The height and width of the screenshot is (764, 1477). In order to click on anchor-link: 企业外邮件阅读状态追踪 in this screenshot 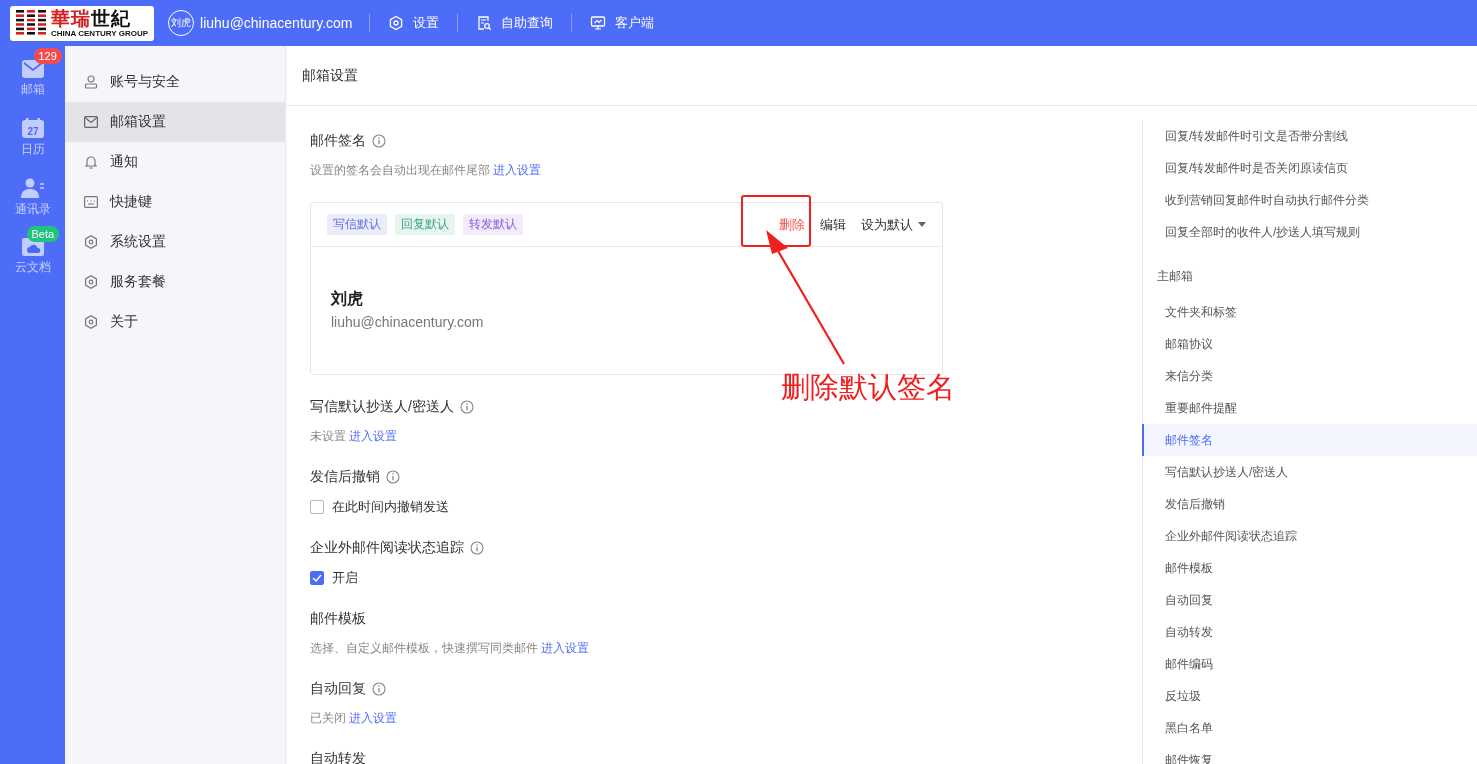, I will do `click(1309, 536)`.